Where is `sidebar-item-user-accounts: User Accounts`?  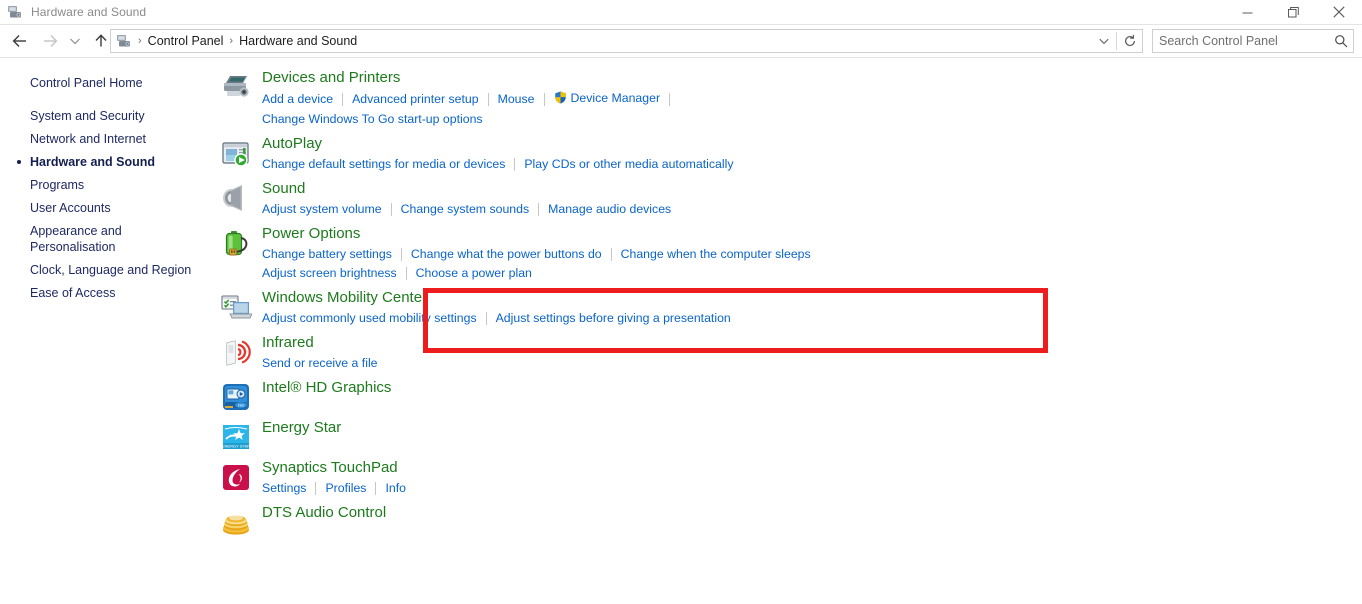
sidebar-item-user-accounts: User Accounts is located at coordinates (106, 208).